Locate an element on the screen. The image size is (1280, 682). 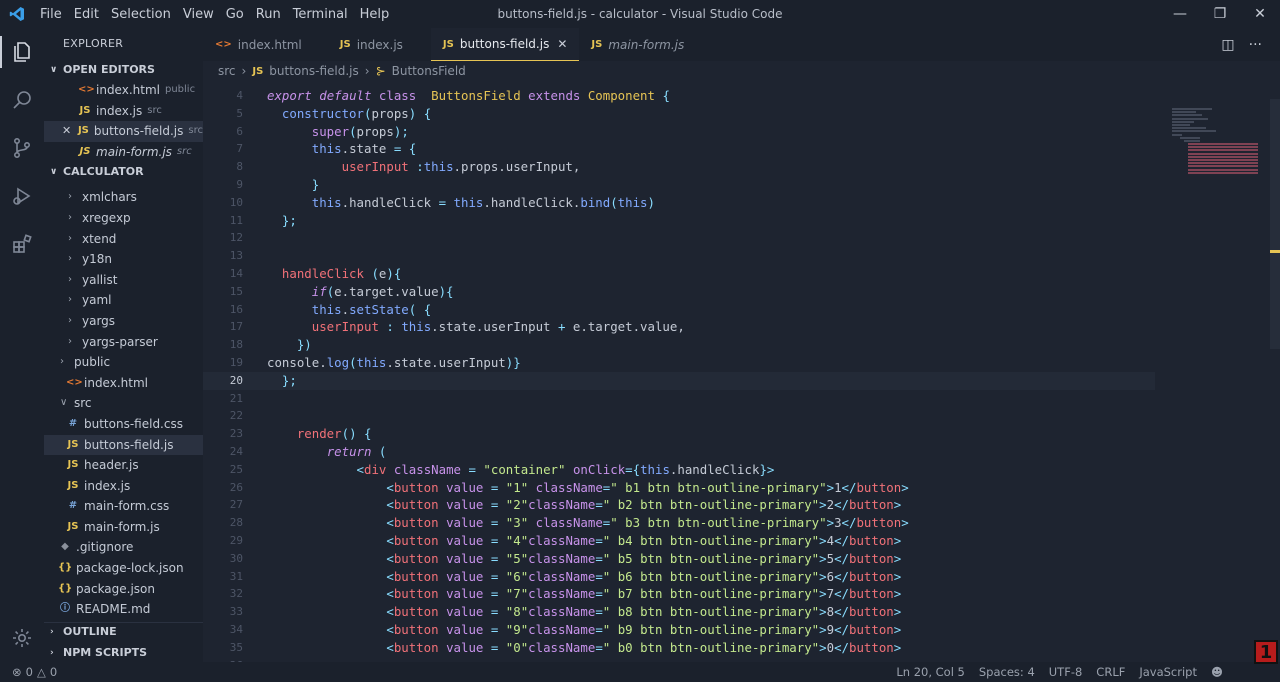
menu-selection: Selection is located at coordinates (141, 14).